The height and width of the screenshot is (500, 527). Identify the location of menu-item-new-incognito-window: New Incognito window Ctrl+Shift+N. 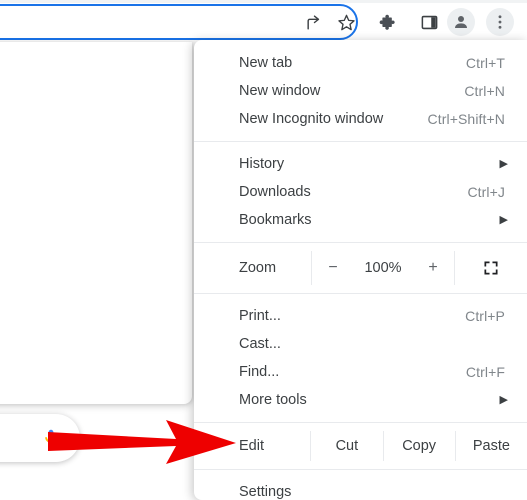
(360, 119).